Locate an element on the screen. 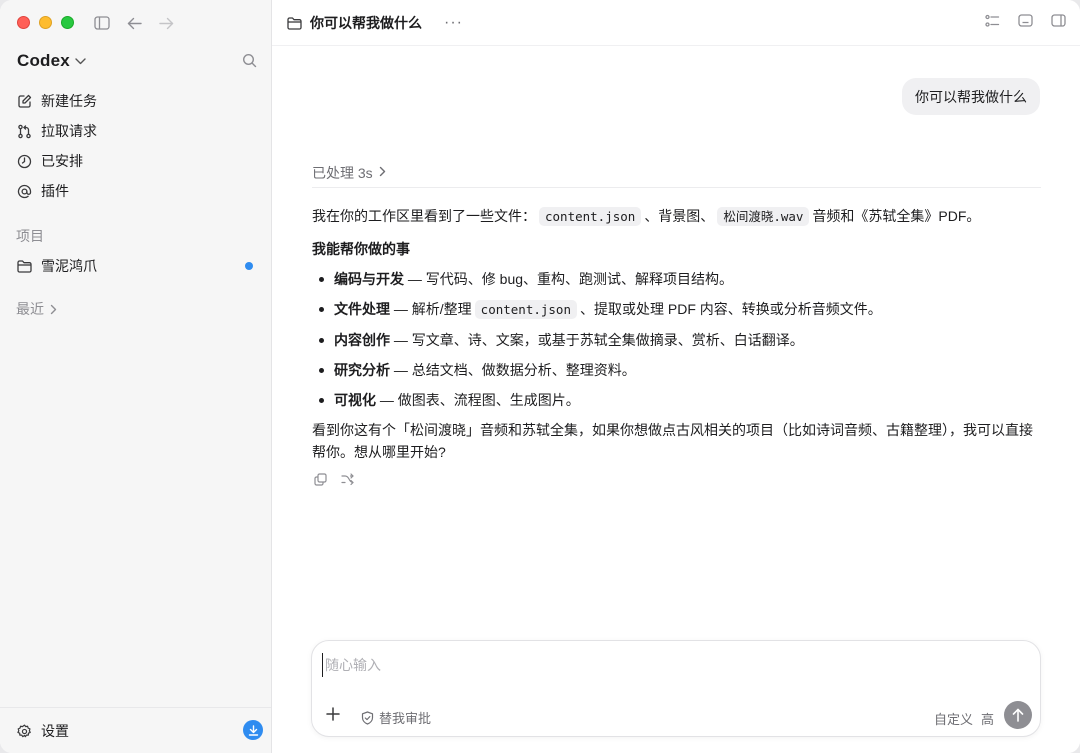 This screenshot has height=753, width=1080. workspace-switcher: Codex is located at coordinates (51, 61).